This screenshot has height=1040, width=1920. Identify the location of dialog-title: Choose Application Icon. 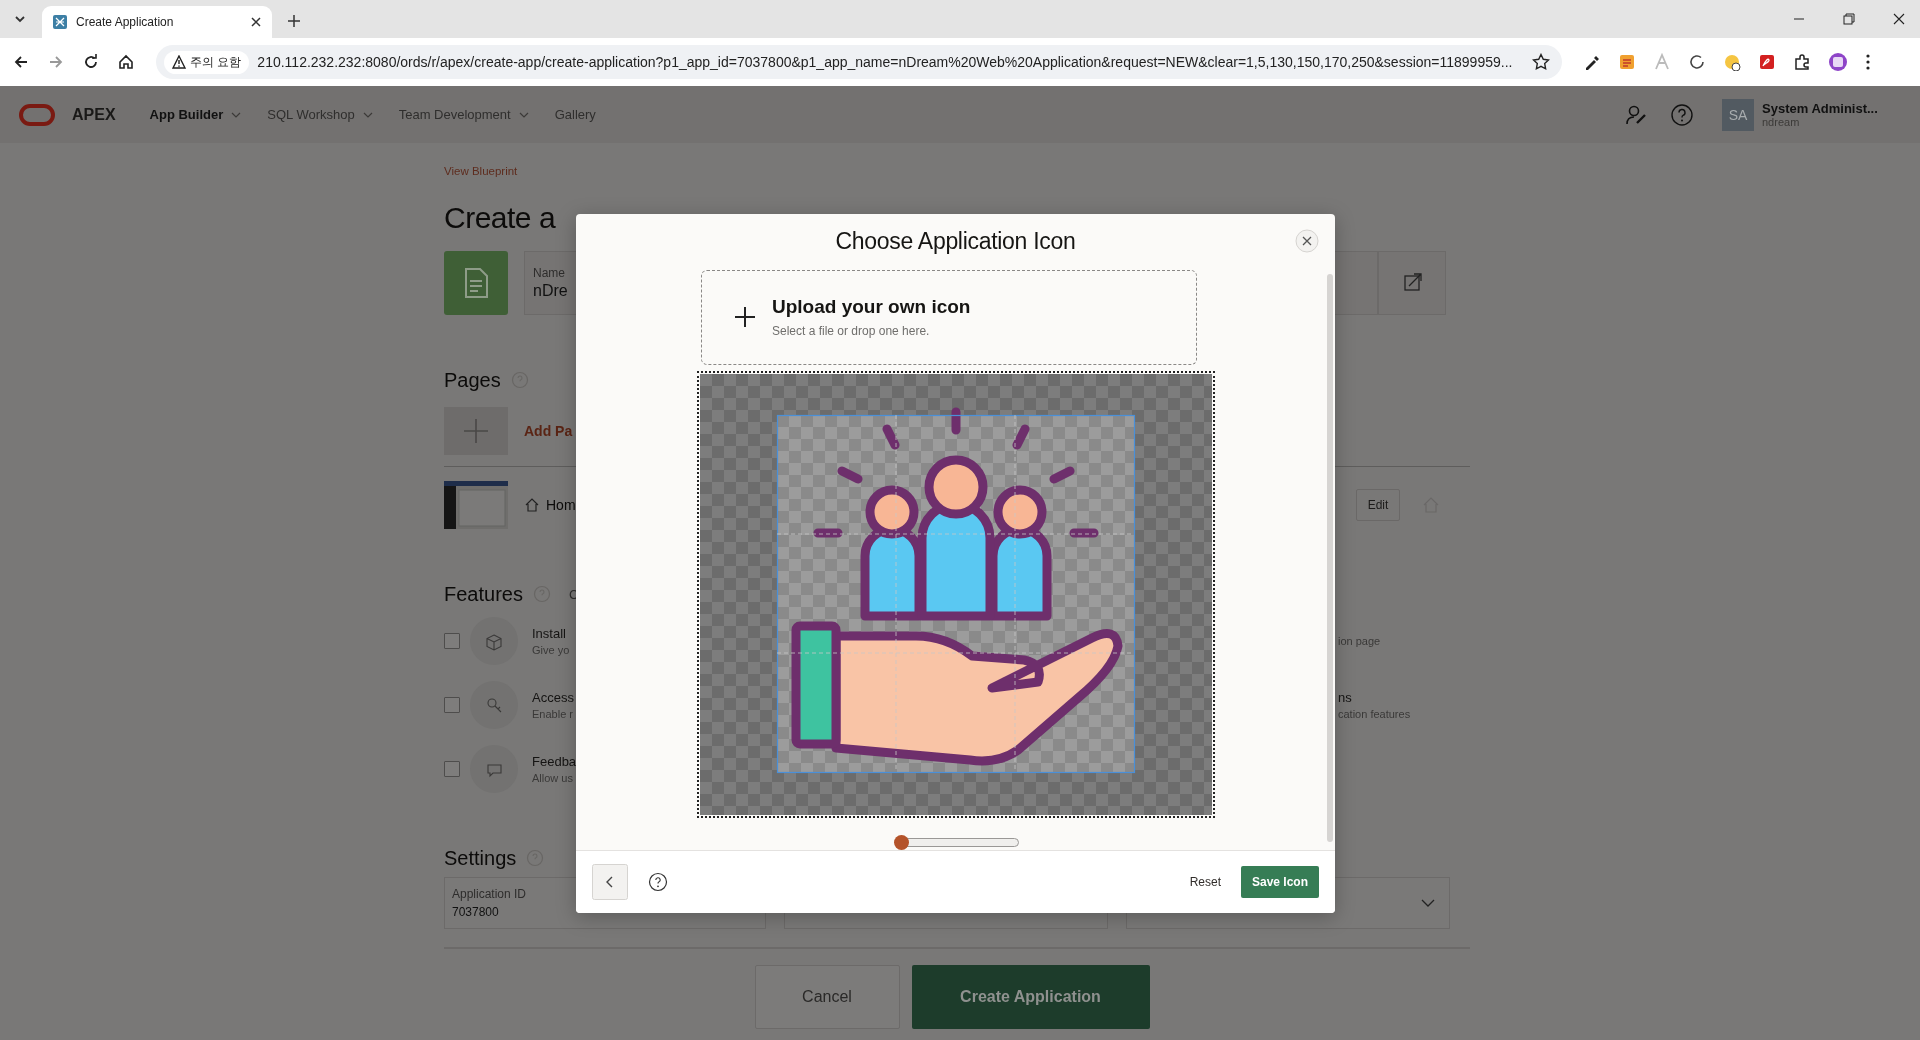
(955, 242).